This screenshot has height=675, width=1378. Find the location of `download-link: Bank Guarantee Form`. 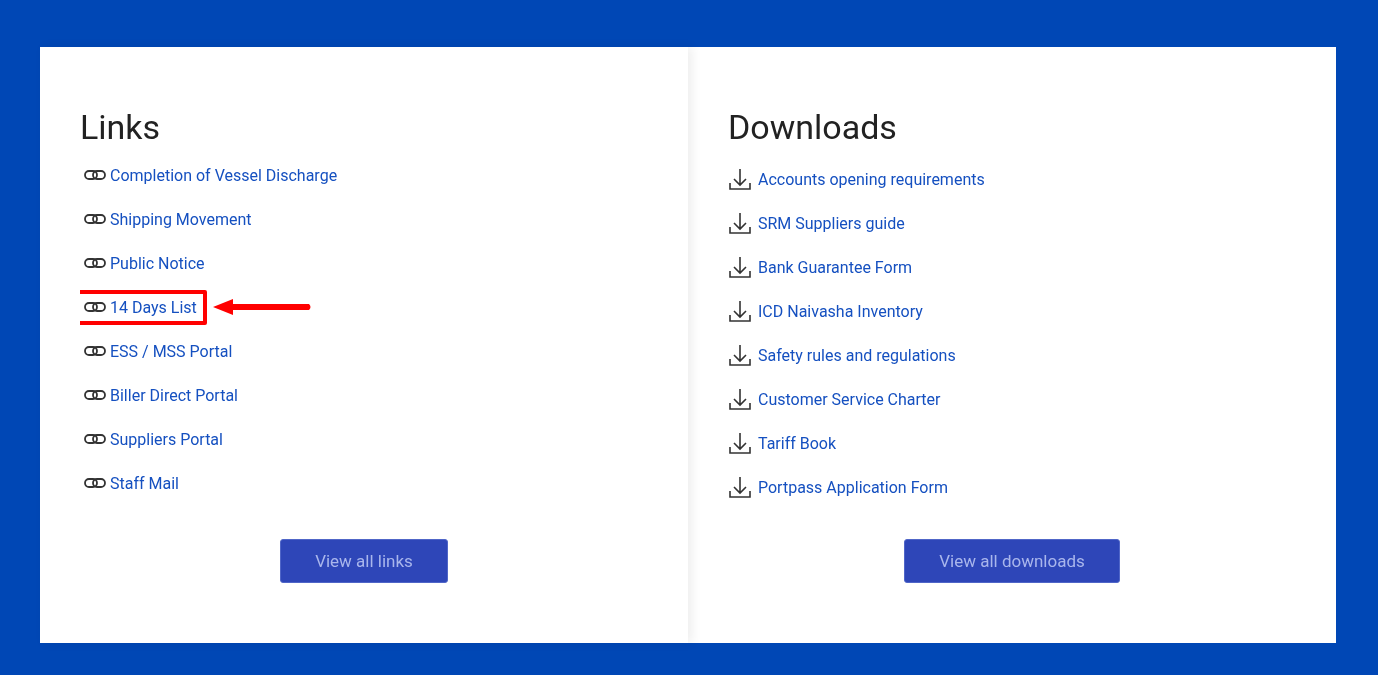

download-link: Bank Guarantee Form is located at coordinates (835, 267).